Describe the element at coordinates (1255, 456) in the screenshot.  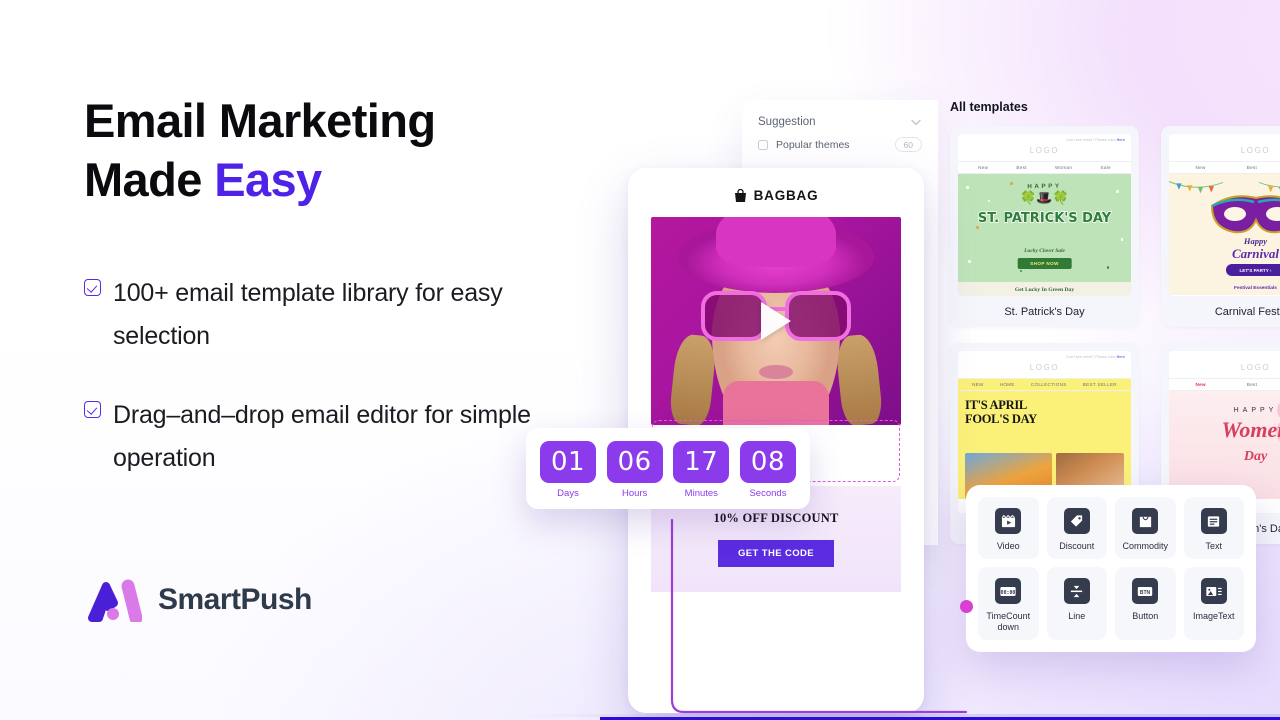
I see `womens-day-subtitle: Day` at that location.